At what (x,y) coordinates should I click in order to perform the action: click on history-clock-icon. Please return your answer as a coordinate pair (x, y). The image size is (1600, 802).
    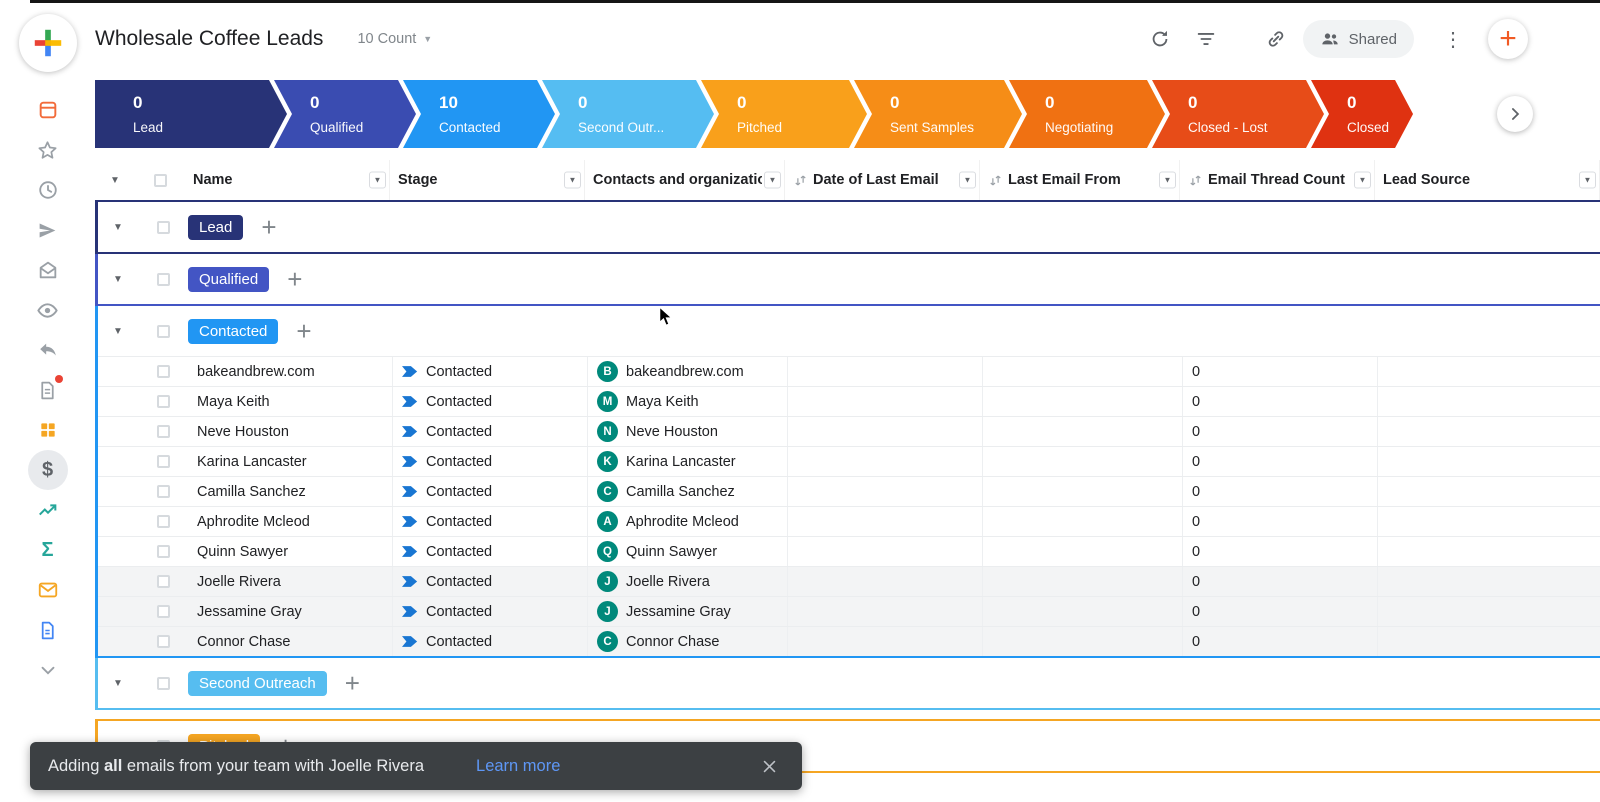
    Looking at the image, I should click on (48, 190).